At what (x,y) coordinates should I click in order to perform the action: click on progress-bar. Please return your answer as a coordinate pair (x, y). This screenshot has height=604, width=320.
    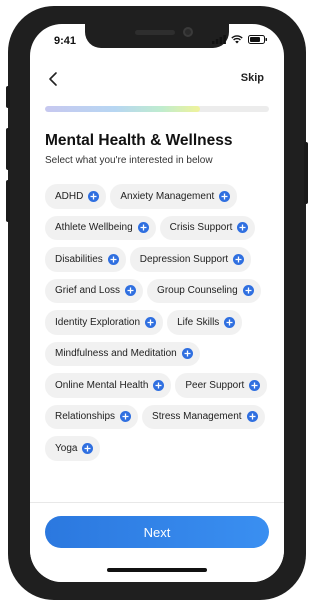
    Looking at the image, I should click on (157, 109).